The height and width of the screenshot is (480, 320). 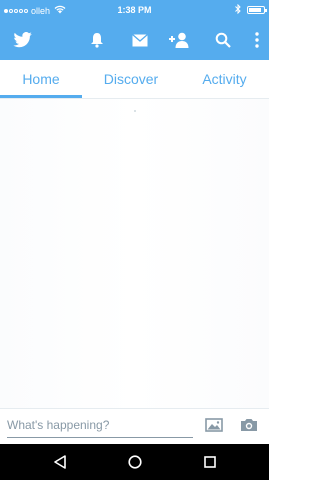 I want to click on tab-bar: Home Discover Activity, so click(x=134, y=79).